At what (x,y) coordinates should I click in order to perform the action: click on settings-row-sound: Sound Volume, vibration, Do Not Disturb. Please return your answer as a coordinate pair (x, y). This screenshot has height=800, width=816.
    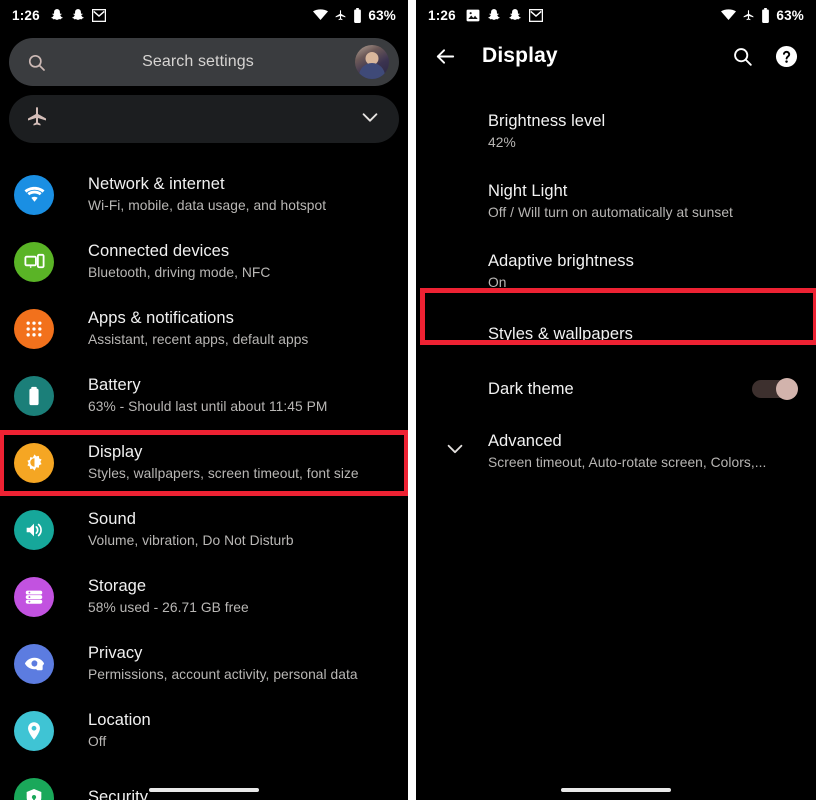
    Looking at the image, I should click on (204, 529).